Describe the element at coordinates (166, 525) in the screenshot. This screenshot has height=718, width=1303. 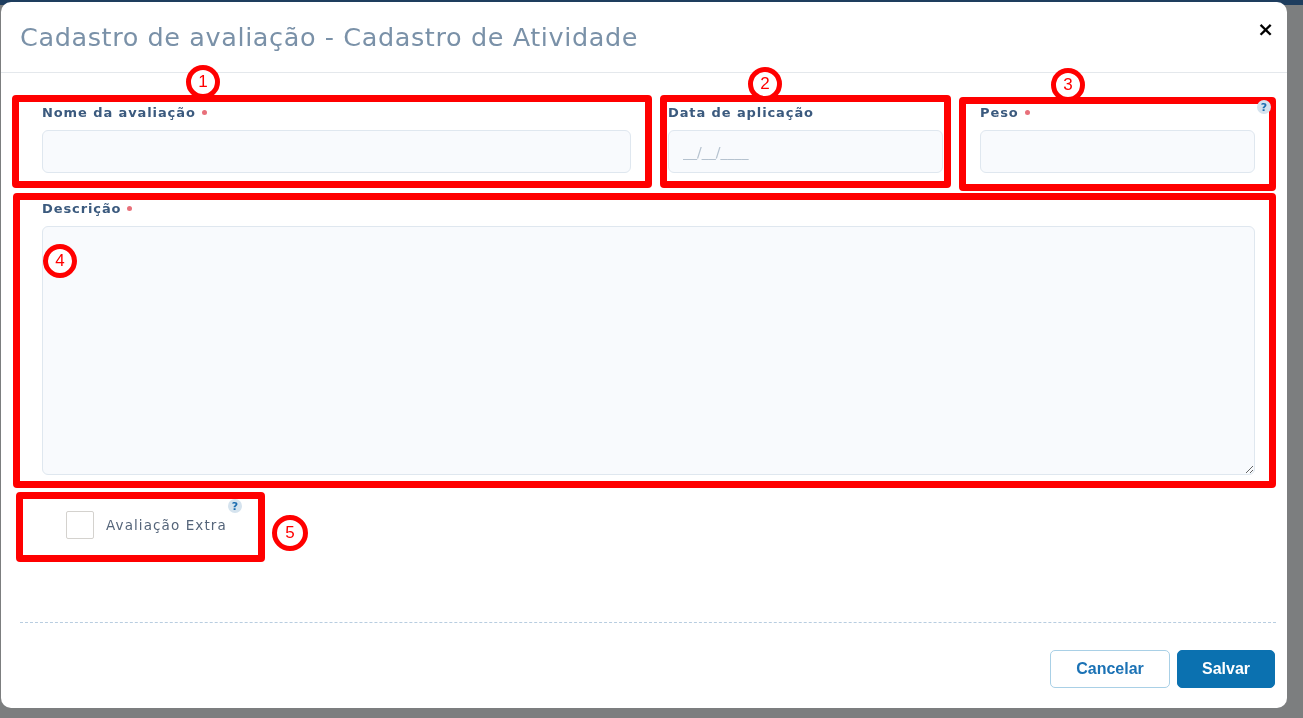
I see `checkbox-label: Avaliação Extra` at that location.